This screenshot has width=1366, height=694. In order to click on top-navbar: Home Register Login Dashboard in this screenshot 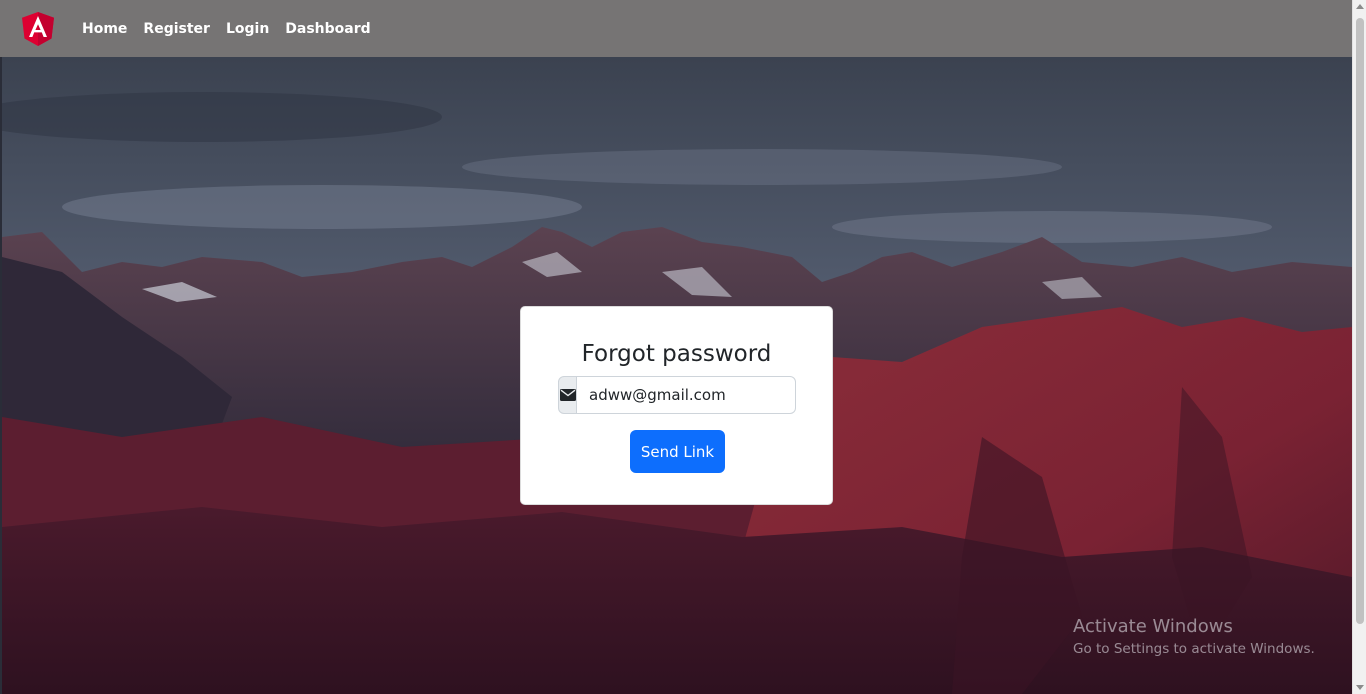, I will do `click(676, 28)`.